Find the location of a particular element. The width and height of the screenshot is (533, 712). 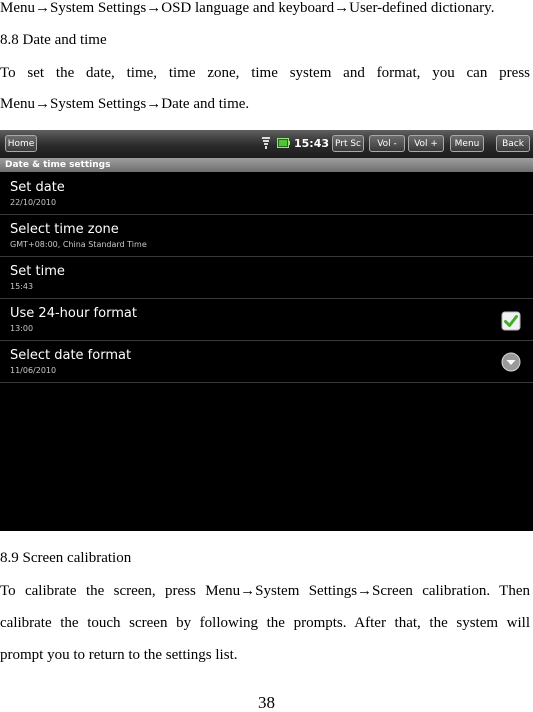

setting-value: 13:00 is located at coordinates (22, 328).